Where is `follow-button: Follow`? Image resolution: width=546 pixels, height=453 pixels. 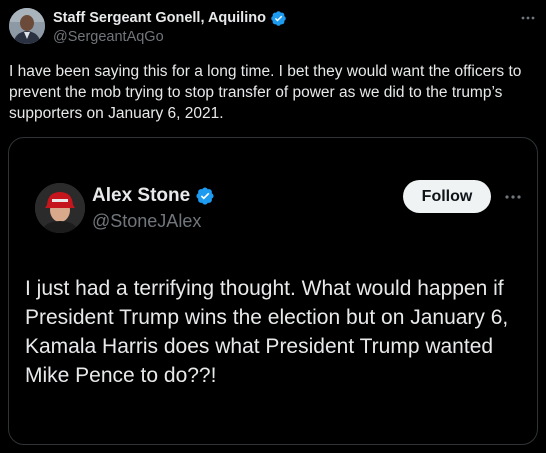 follow-button: Follow is located at coordinates (447, 196).